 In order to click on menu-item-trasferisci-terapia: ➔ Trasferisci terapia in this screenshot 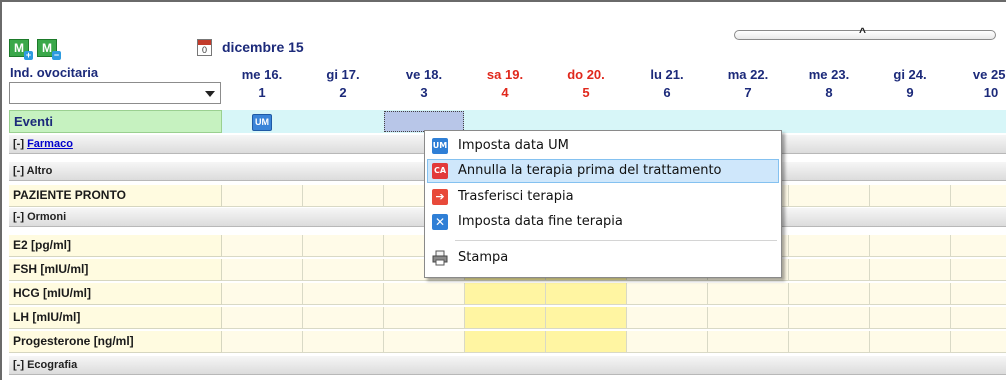, I will do `click(603, 197)`.